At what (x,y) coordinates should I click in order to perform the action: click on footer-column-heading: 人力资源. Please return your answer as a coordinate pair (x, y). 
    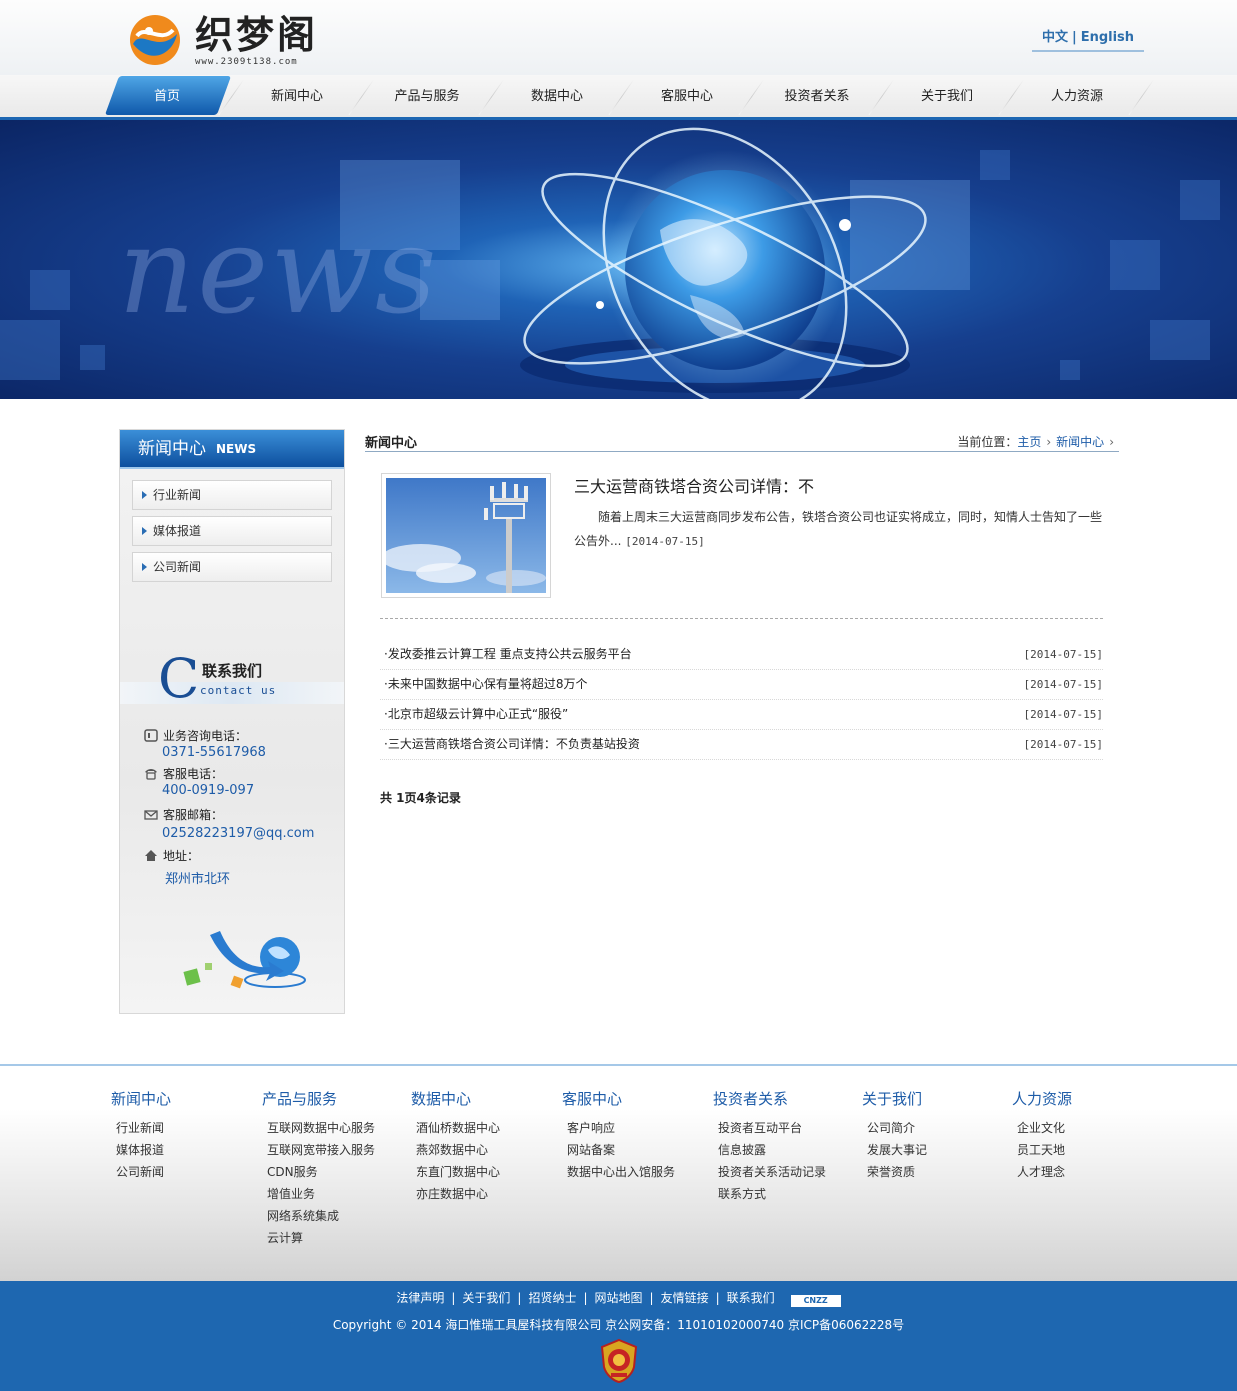
    Looking at the image, I should click on (1087, 1098).